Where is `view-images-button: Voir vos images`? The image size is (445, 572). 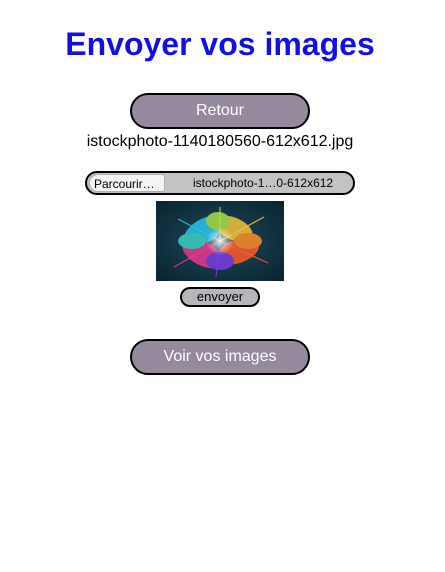 view-images-button: Voir vos images is located at coordinates (220, 357).